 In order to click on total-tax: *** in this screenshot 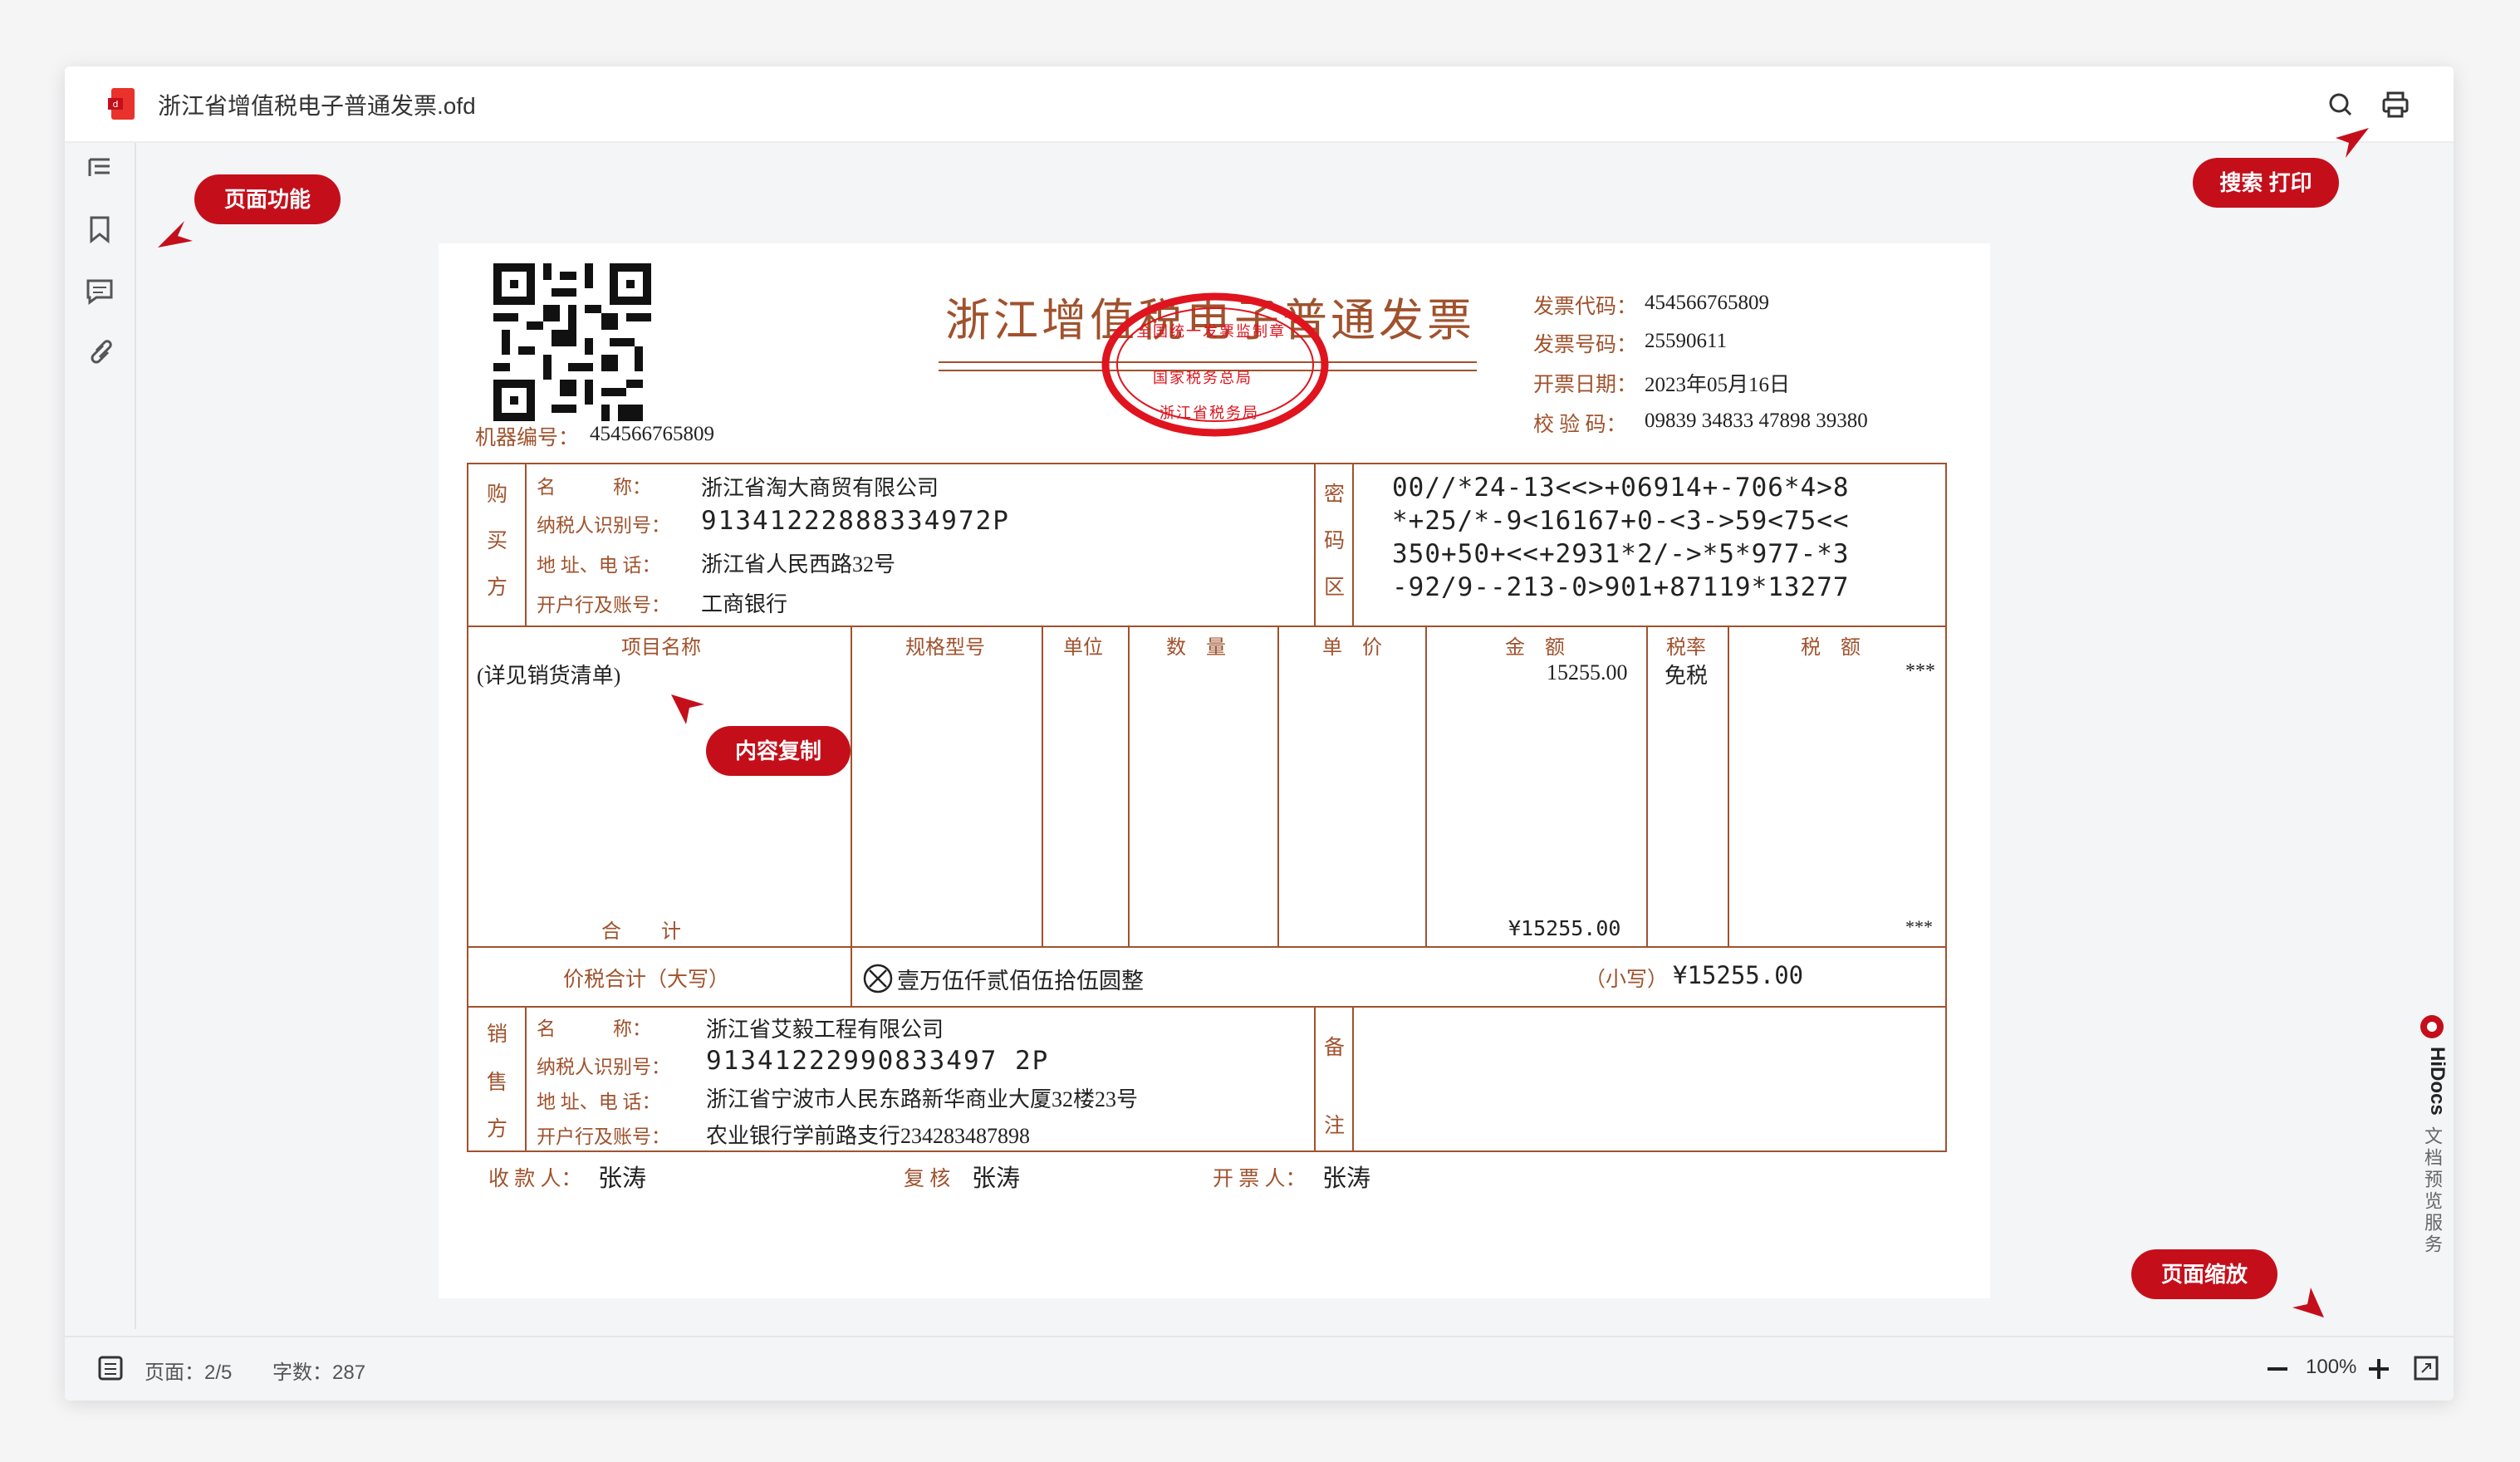, I will do `click(1919, 926)`.